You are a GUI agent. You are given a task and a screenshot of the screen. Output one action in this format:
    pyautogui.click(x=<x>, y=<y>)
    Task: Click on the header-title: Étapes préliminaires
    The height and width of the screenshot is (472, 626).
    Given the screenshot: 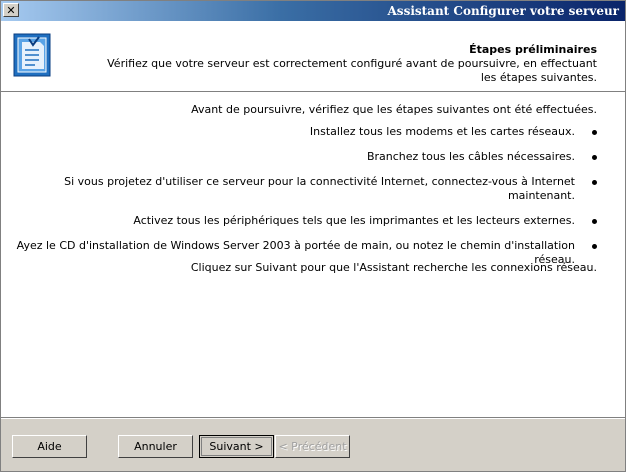 What is the action you would take?
    pyautogui.click(x=533, y=49)
    